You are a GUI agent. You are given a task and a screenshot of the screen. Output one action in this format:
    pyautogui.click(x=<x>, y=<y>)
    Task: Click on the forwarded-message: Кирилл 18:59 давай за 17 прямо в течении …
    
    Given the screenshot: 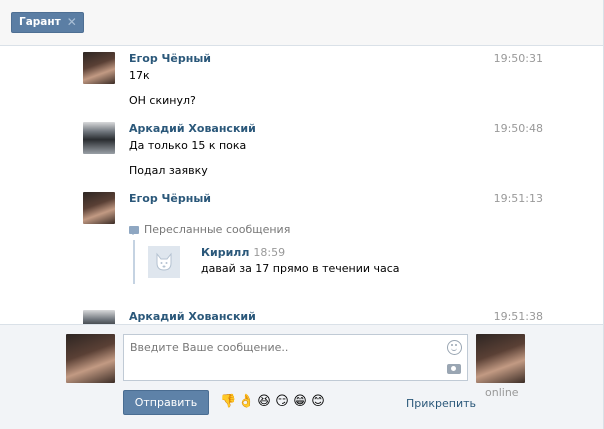 What is the action you would take?
    pyautogui.click(x=283, y=262)
    